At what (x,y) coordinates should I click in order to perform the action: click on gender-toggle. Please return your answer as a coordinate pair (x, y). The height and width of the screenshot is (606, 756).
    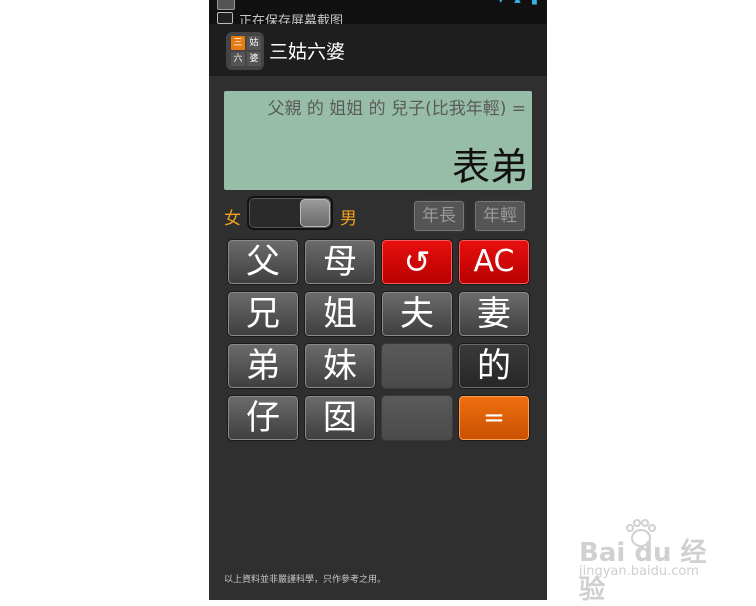
    Looking at the image, I should click on (290, 213).